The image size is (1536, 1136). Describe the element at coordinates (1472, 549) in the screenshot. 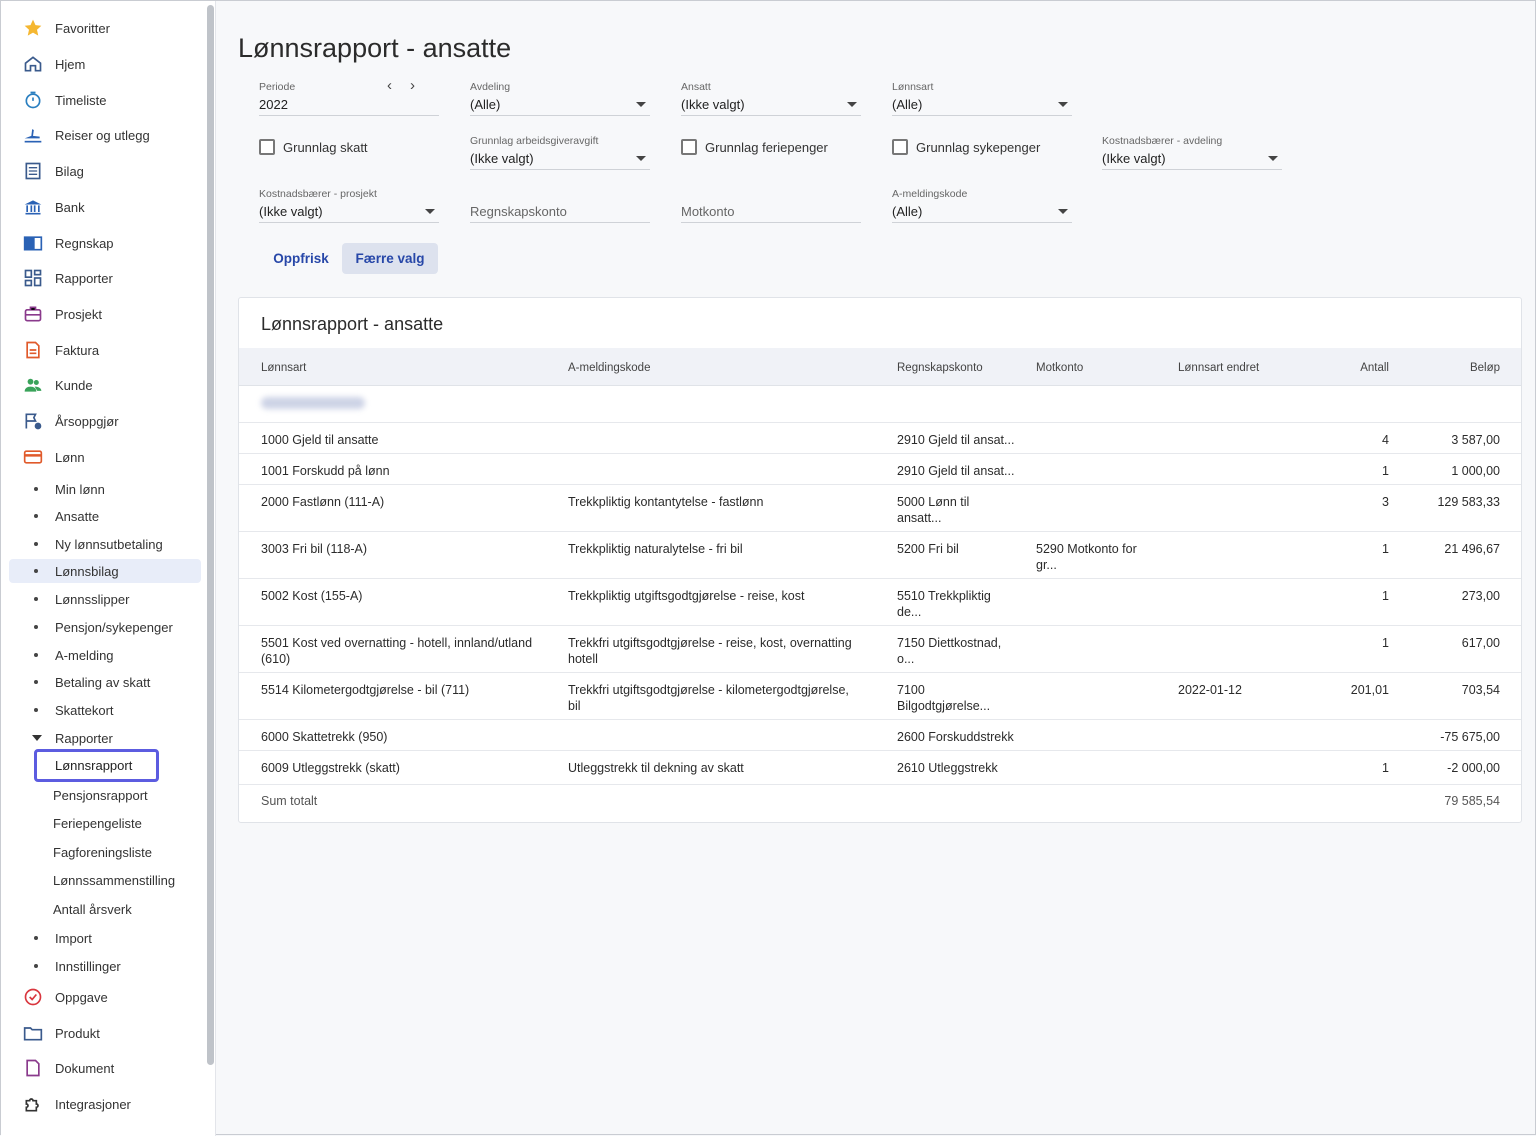

I see `cell-belop: 21 496,67` at that location.